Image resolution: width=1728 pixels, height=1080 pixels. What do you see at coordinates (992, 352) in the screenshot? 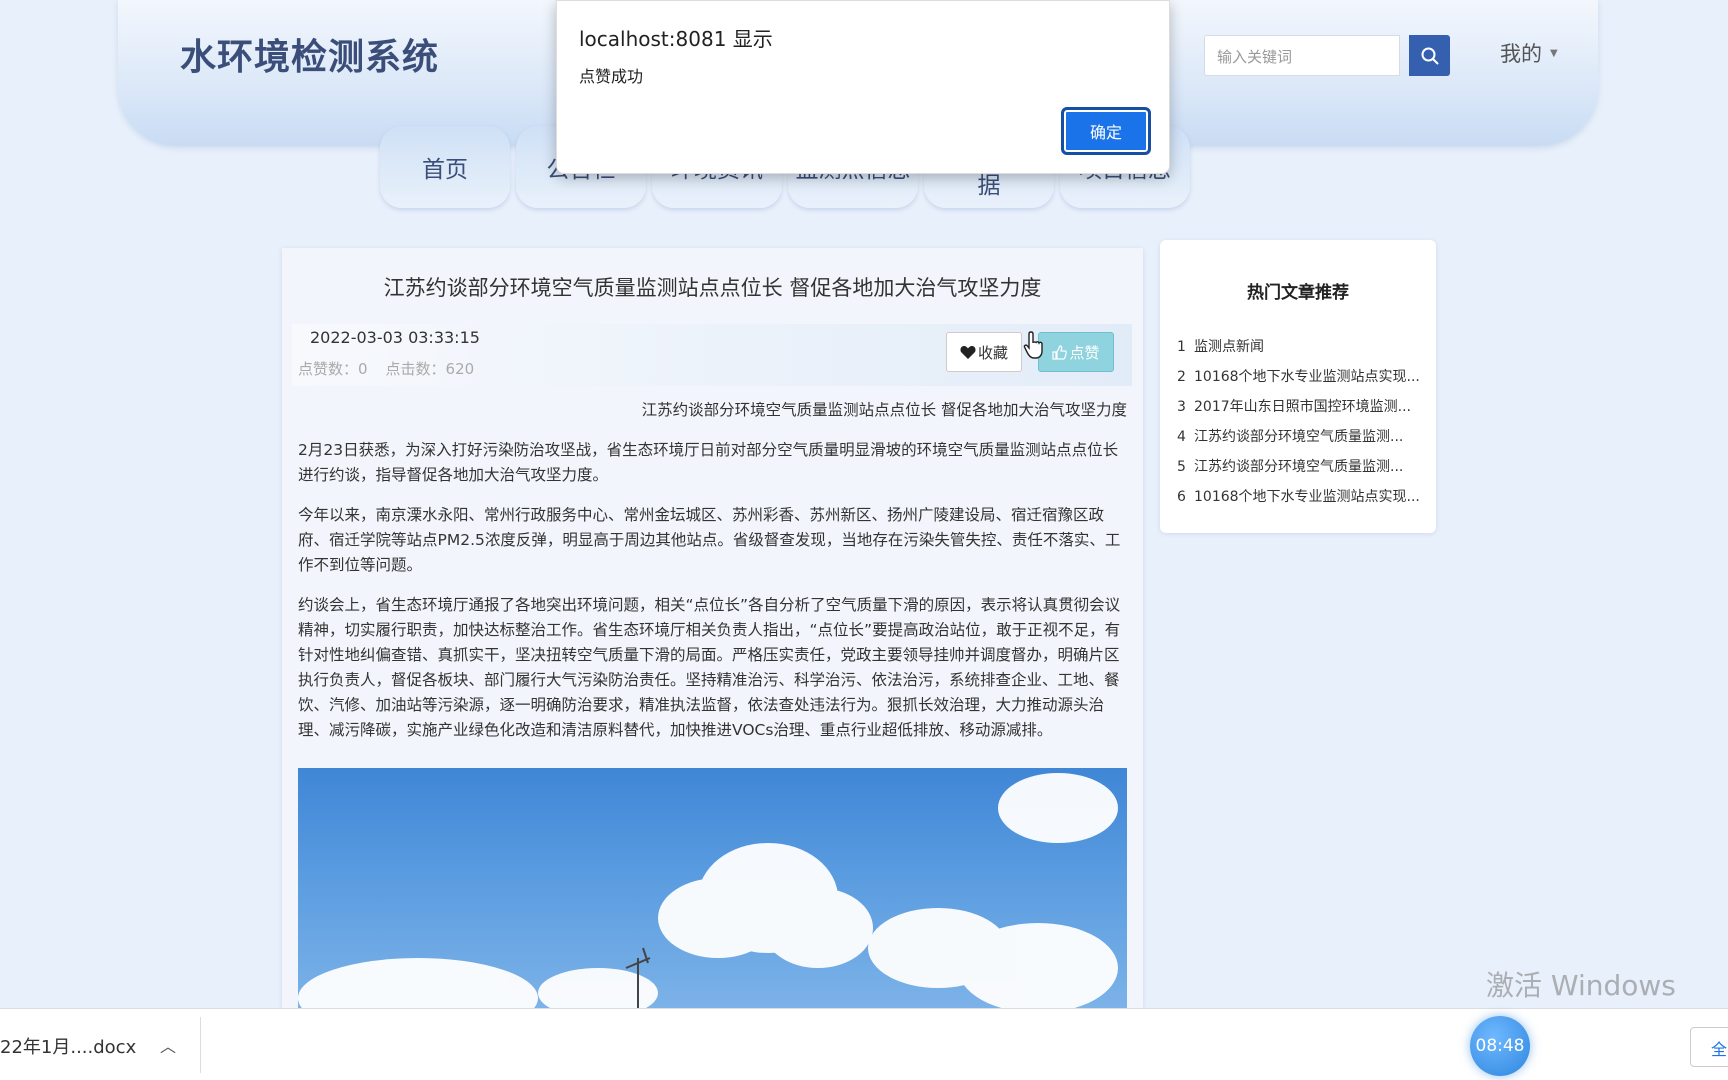
I see `favorite-label: 收藏` at bounding box center [992, 352].